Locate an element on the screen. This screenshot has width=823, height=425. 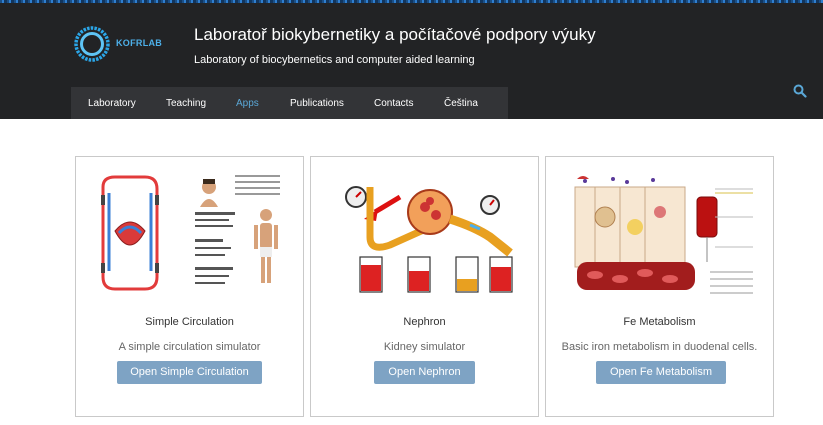
search-icon is located at coordinates (800, 91).